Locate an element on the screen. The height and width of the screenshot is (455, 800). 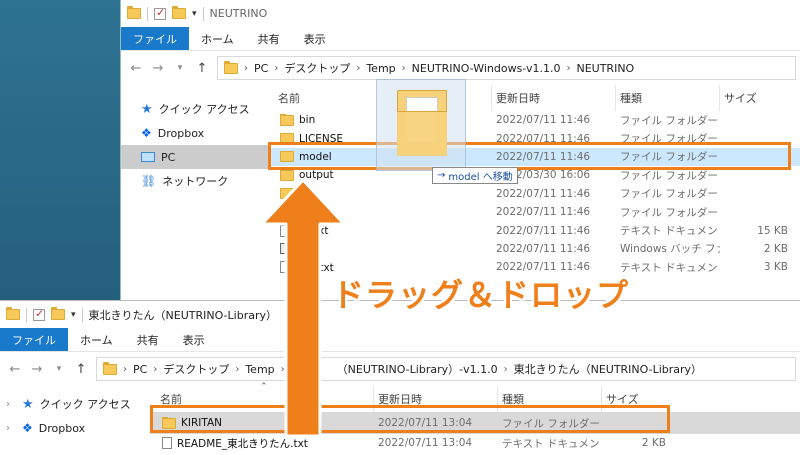
column-header: ⌃ 名前 更新日時 種類 サイズ is located at coordinates (475, 397).